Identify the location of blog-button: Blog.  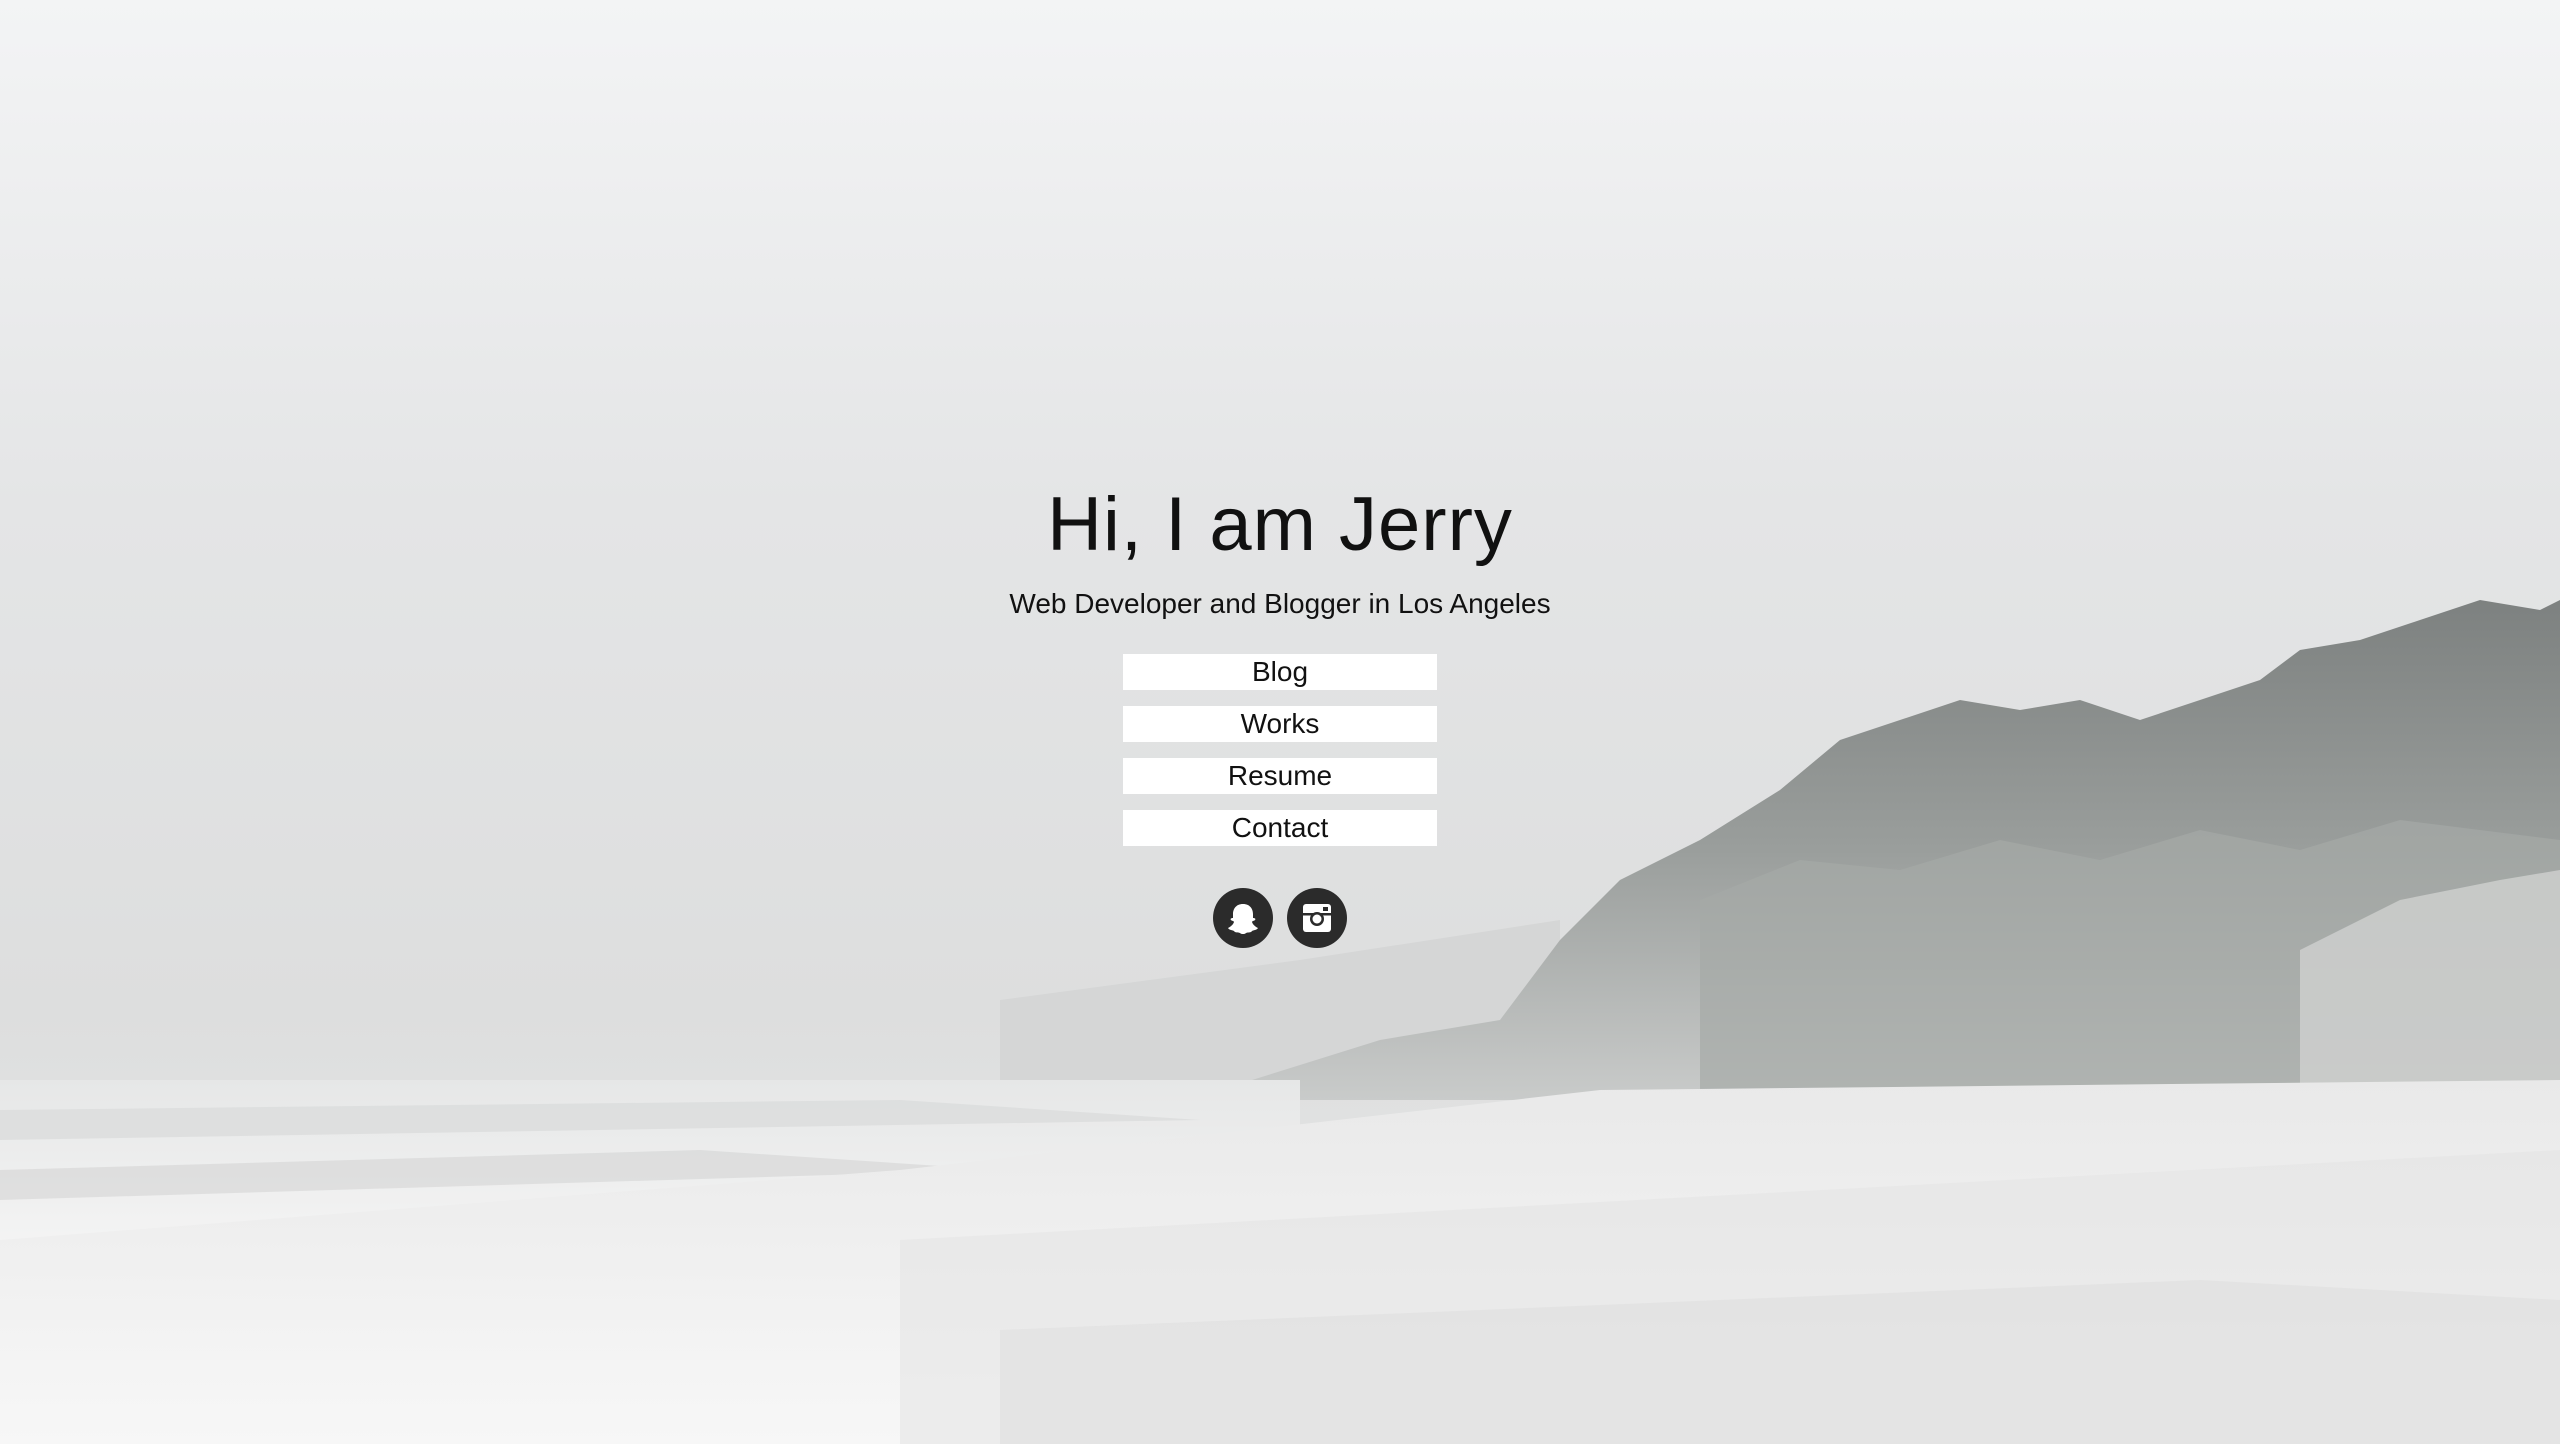
(1280, 672).